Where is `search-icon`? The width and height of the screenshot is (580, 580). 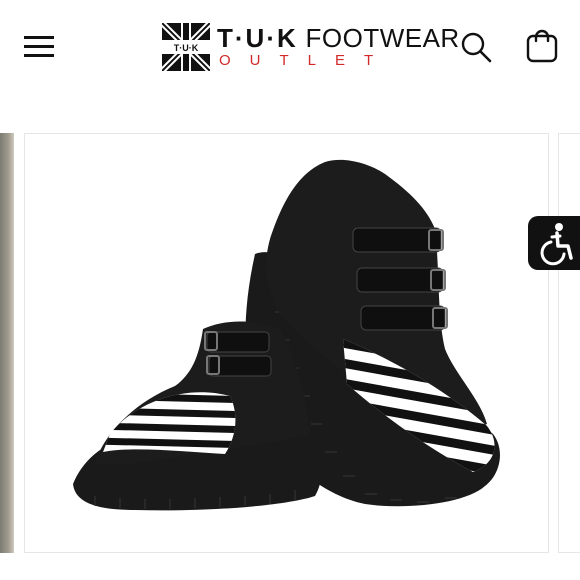 search-icon is located at coordinates (476, 47).